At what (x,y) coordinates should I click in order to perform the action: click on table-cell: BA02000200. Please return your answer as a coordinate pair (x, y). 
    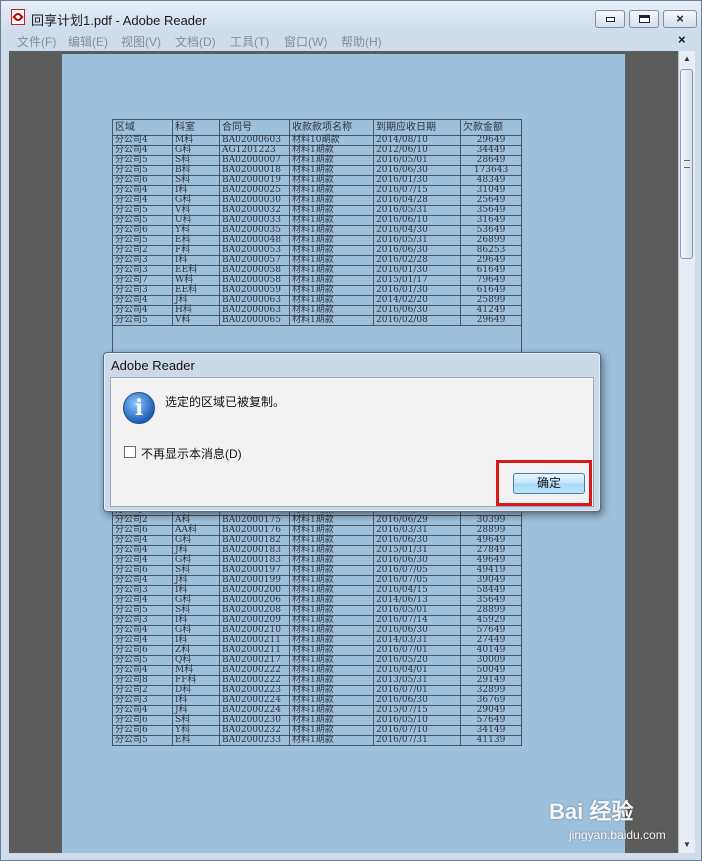
    Looking at the image, I should click on (254, 590).